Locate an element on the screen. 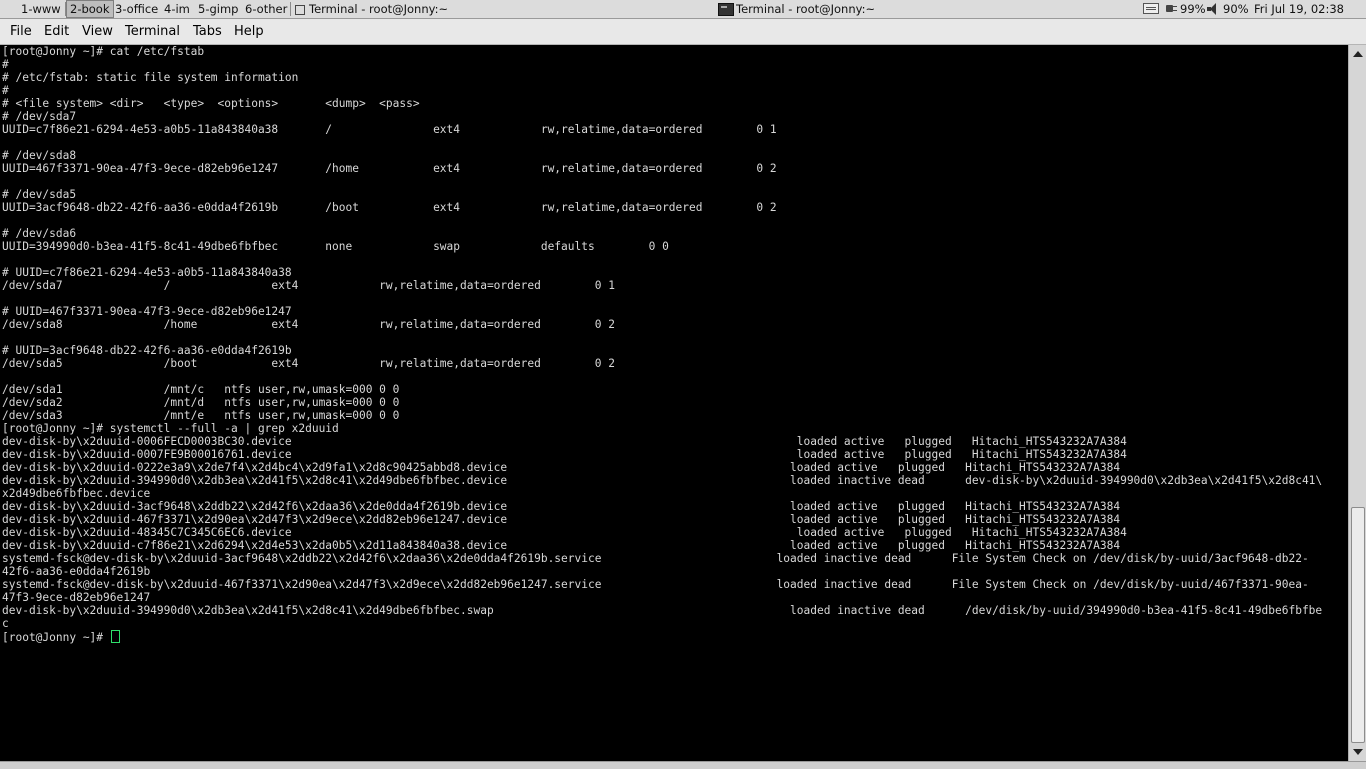 The image size is (1366, 769). terminal-icon is located at coordinates (726, 9).